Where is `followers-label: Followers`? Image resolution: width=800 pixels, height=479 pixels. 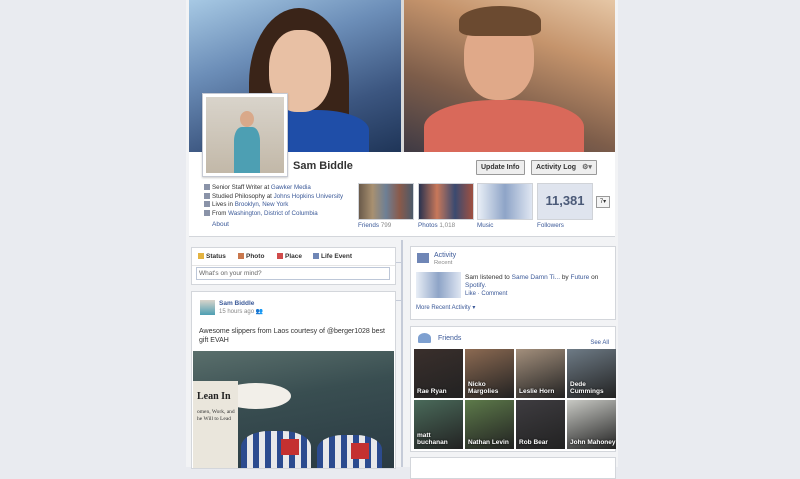 followers-label: Followers is located at coordinates (550, 225).